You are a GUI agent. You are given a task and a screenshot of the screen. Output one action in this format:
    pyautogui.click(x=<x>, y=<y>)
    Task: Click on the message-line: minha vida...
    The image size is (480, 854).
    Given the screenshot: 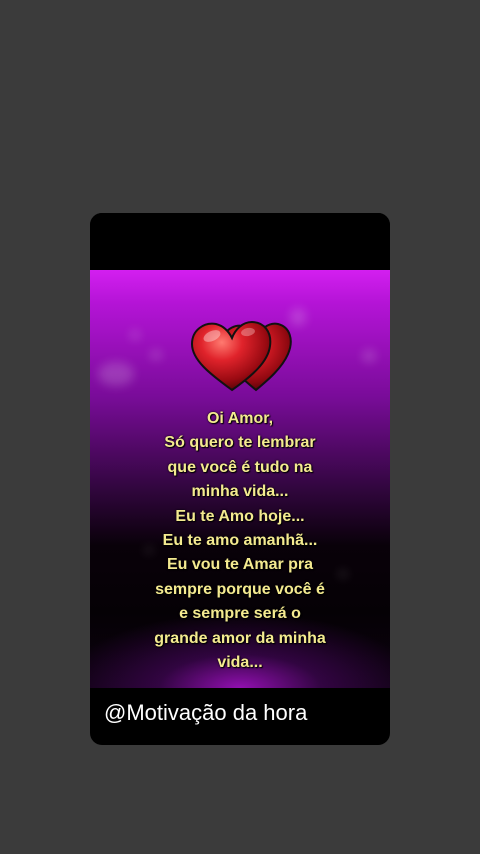 What is the action you would take?
    pyautogui.click(x=240, y=492)
    